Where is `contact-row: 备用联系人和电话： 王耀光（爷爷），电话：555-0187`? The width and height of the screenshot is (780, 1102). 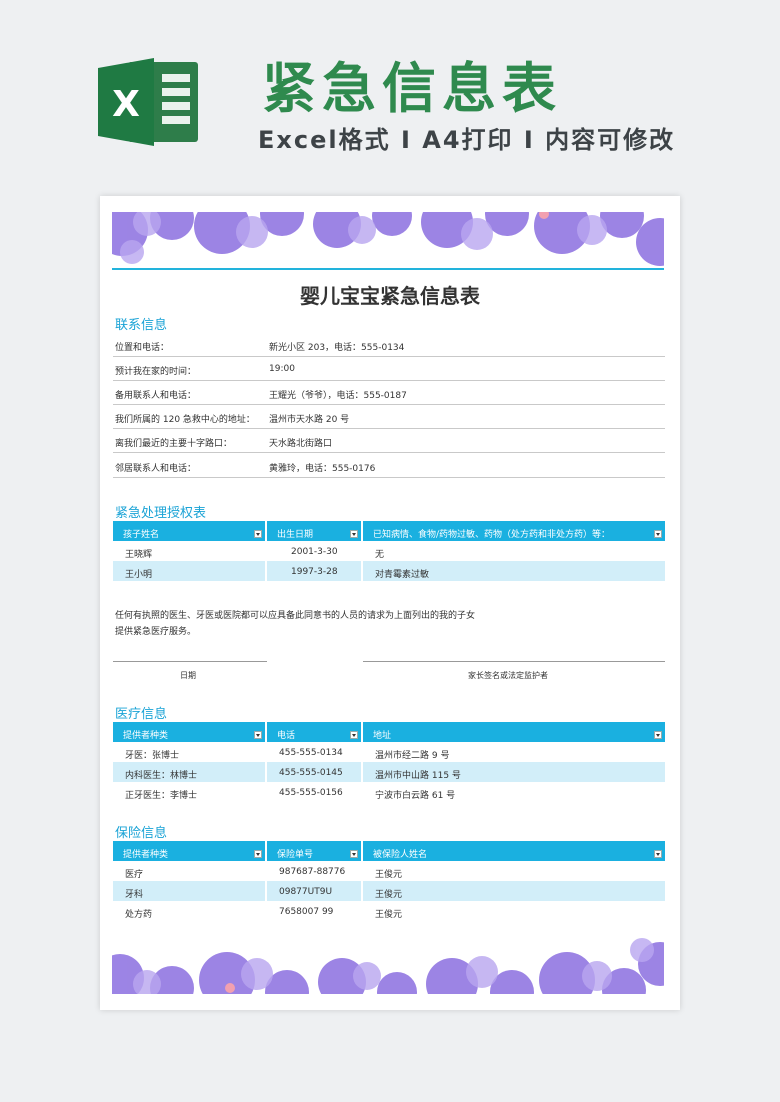
contact-row: 备用联系人和电话： 王耀光（爷爷），电话：555-0187 is located at coordinates (389, 393).